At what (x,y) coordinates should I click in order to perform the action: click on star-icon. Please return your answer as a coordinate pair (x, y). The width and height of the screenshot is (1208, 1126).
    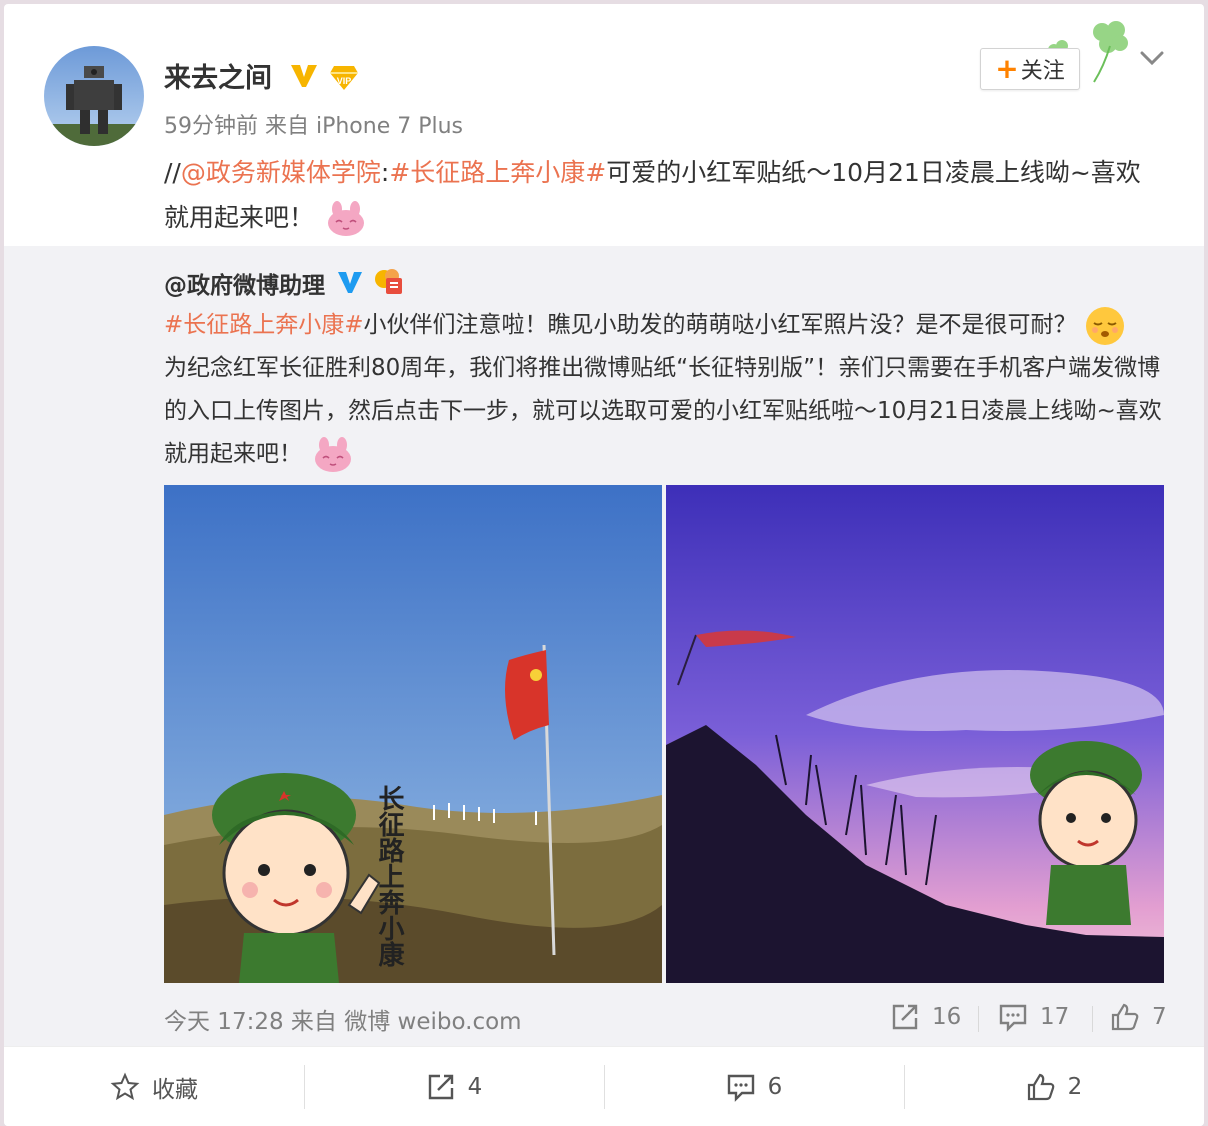
    Looking at the image, I should click on (125, 1086).